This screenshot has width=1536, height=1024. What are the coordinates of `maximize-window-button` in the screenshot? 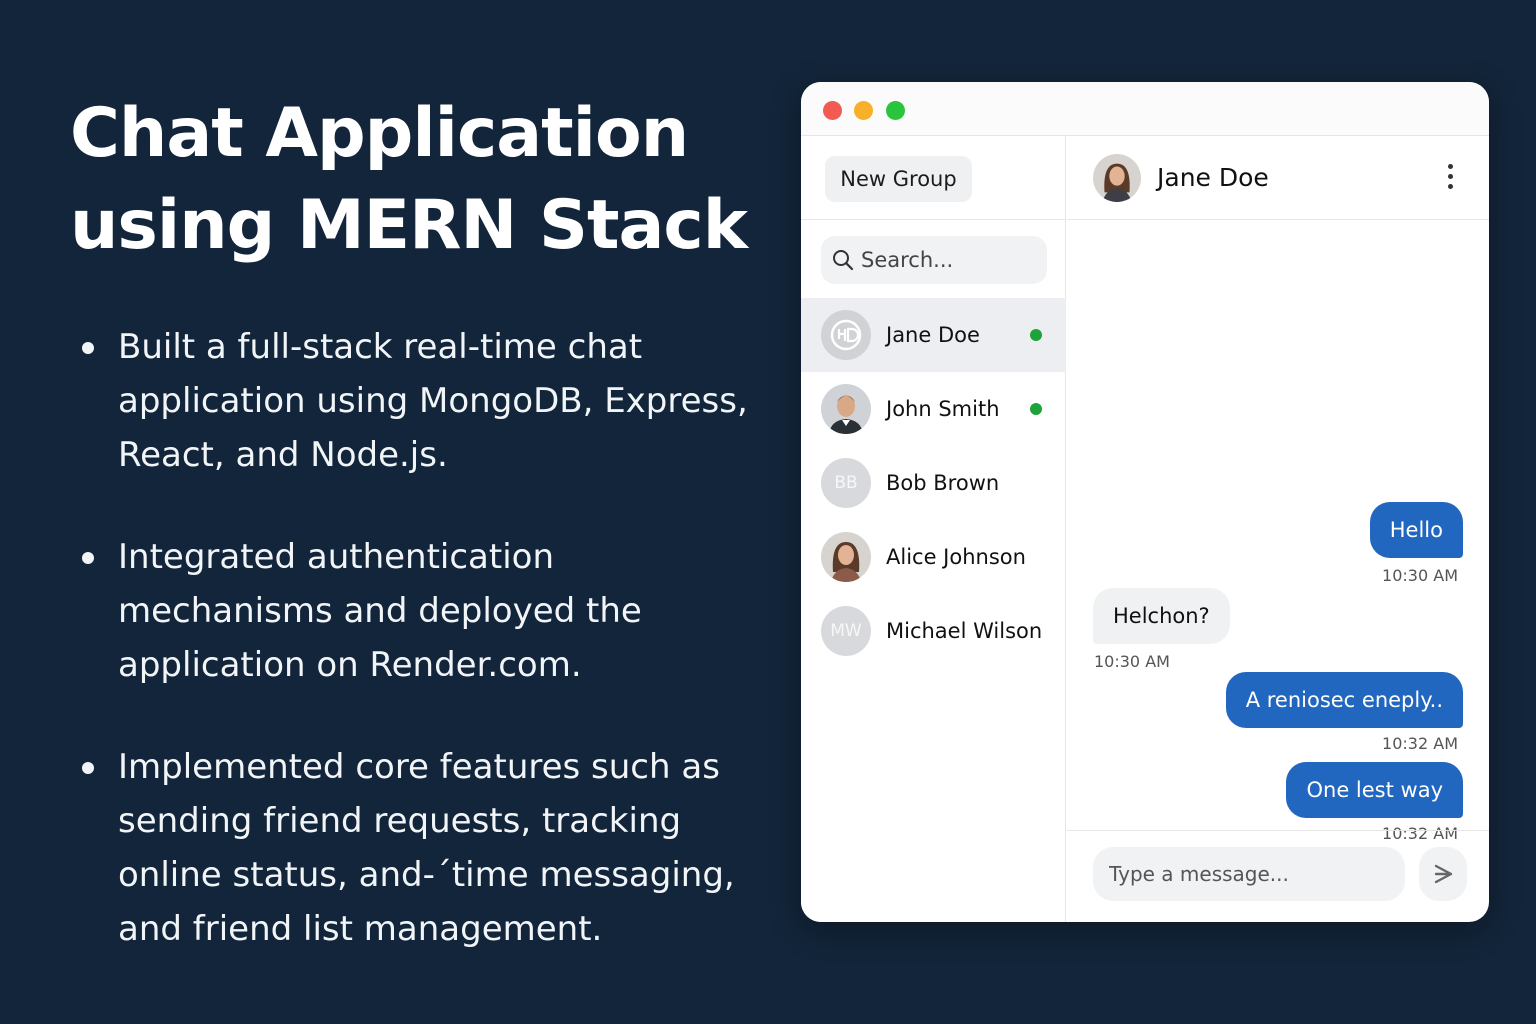 It's located at (895, 110).